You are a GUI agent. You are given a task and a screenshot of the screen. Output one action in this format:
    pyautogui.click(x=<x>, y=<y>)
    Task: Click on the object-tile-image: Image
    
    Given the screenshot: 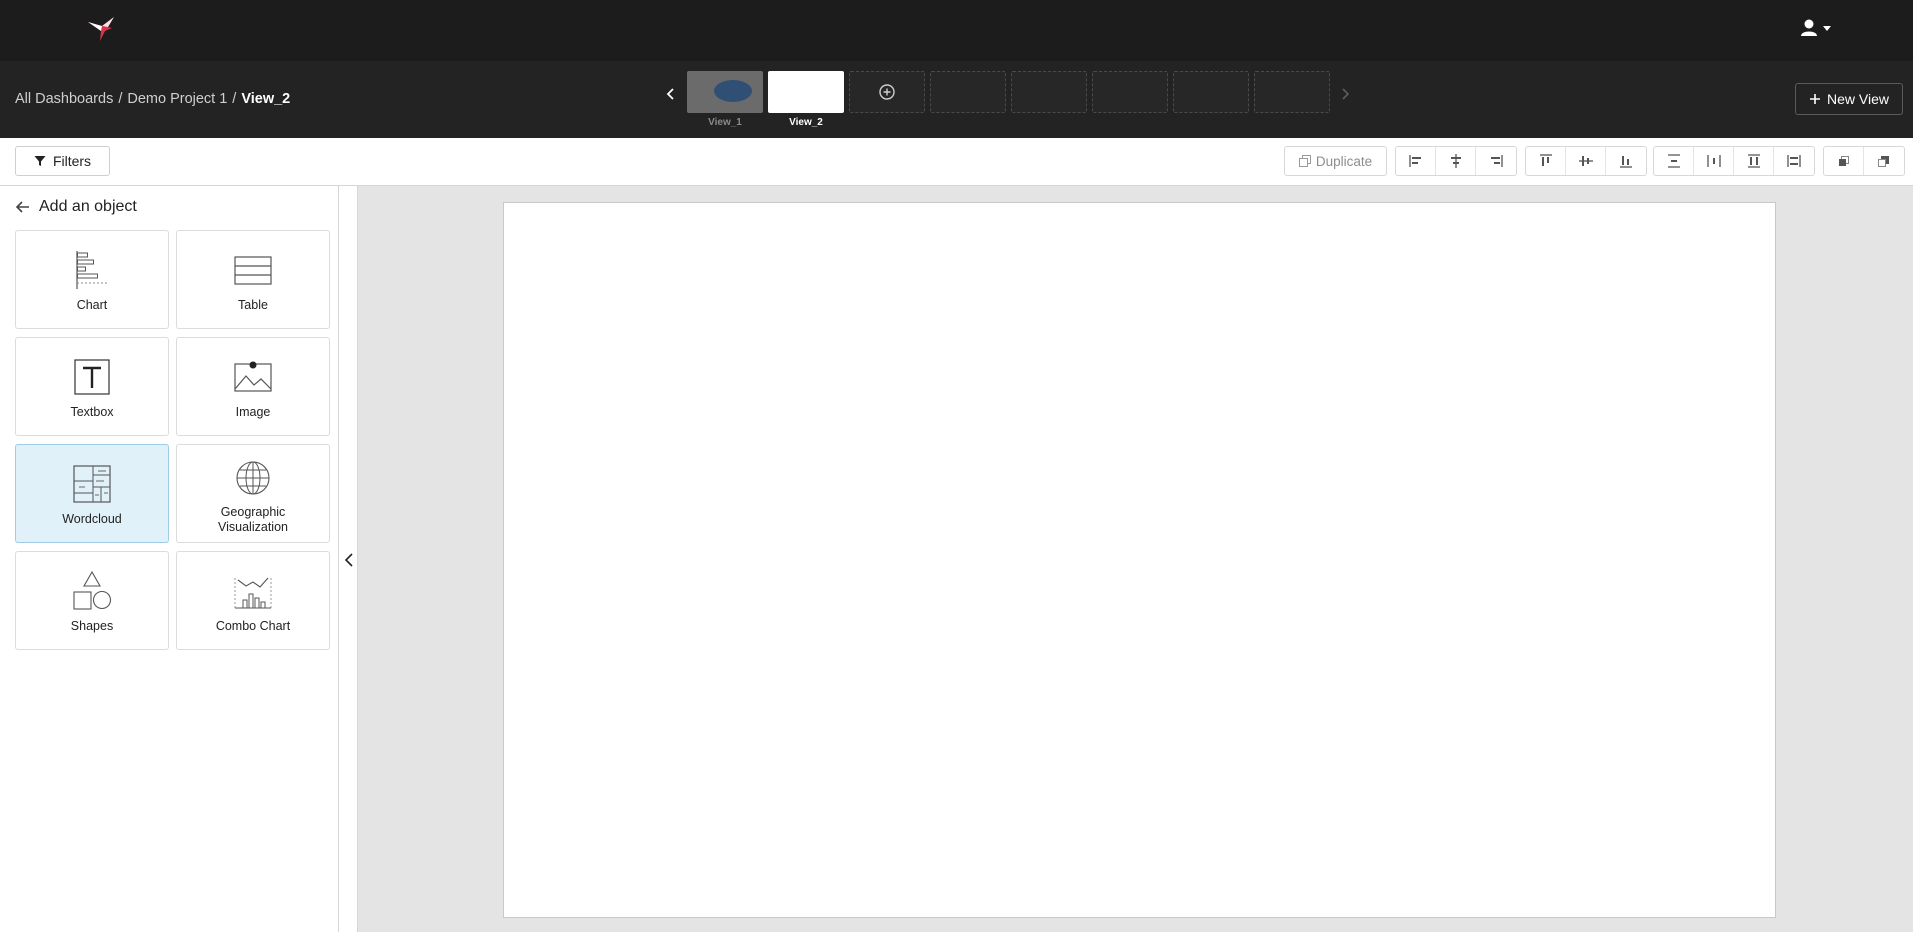 What is the action you would take?
    pyautogui.click(x=253, y=386)
    